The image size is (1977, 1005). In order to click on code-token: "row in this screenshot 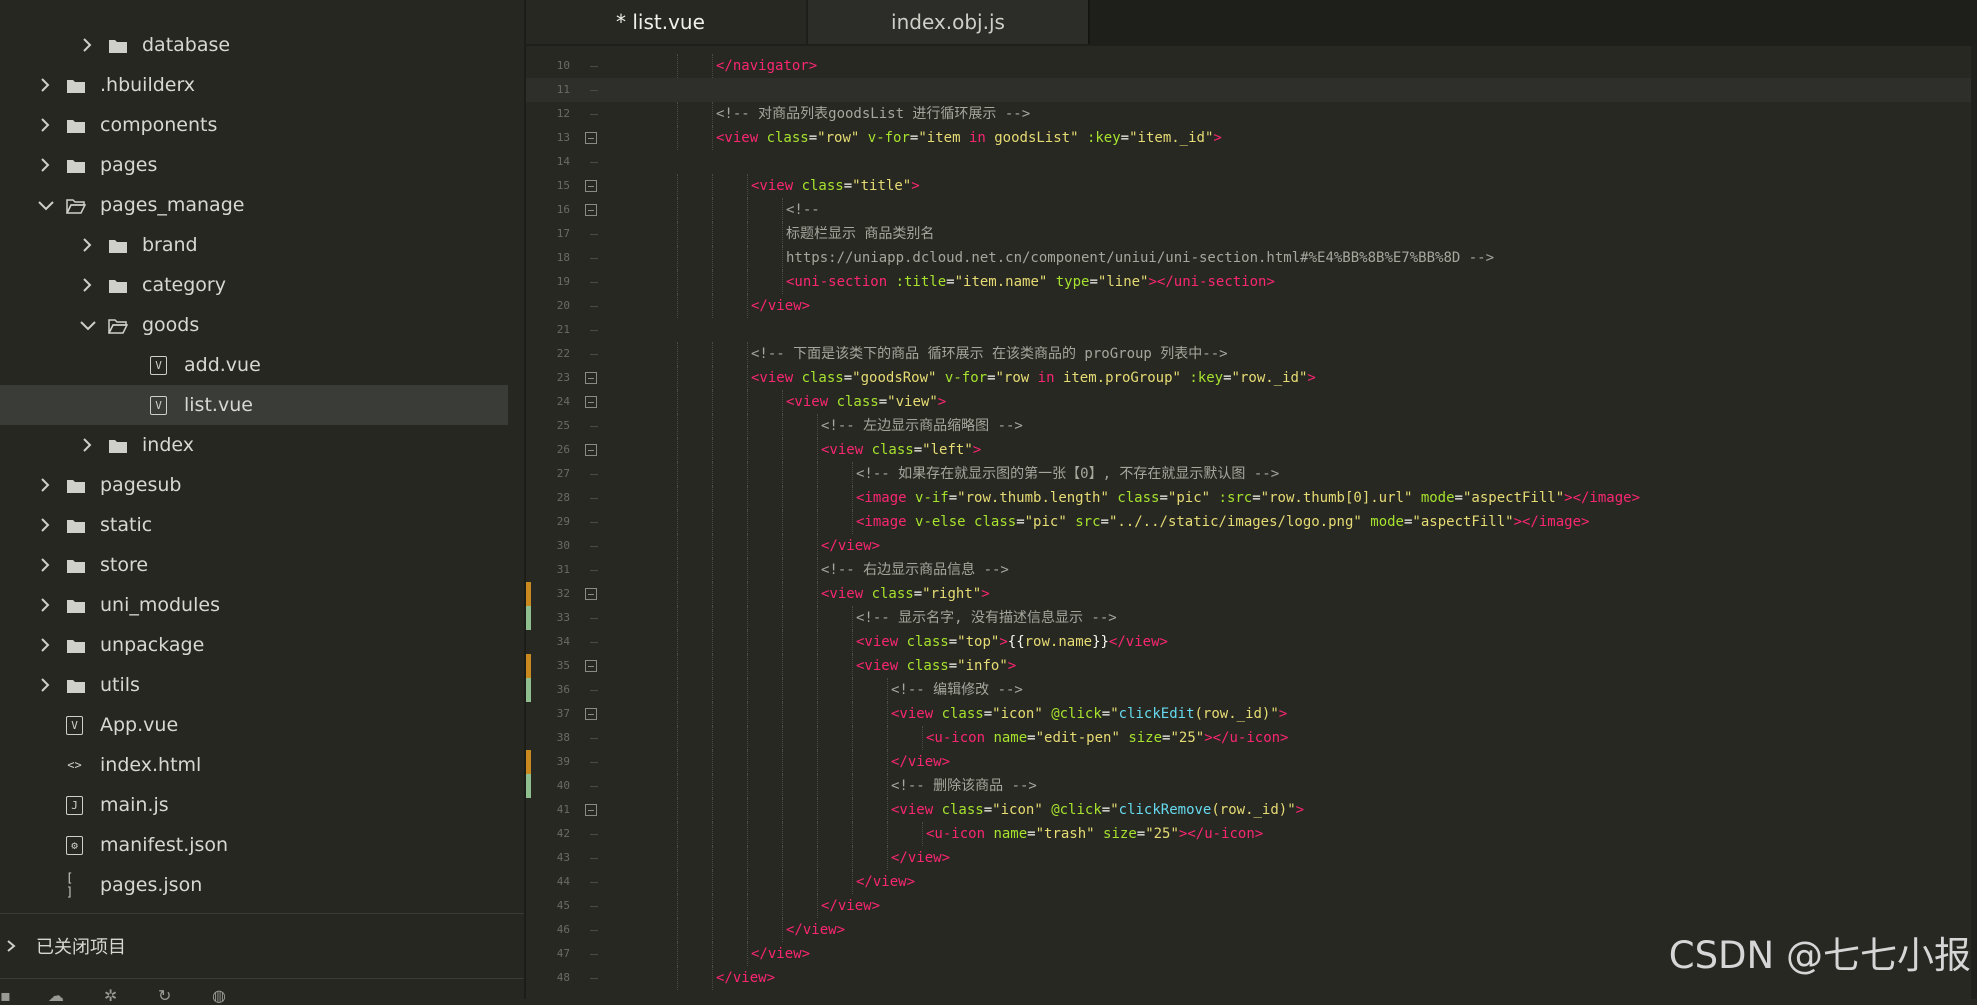, I will do `click(1016, 378)`.